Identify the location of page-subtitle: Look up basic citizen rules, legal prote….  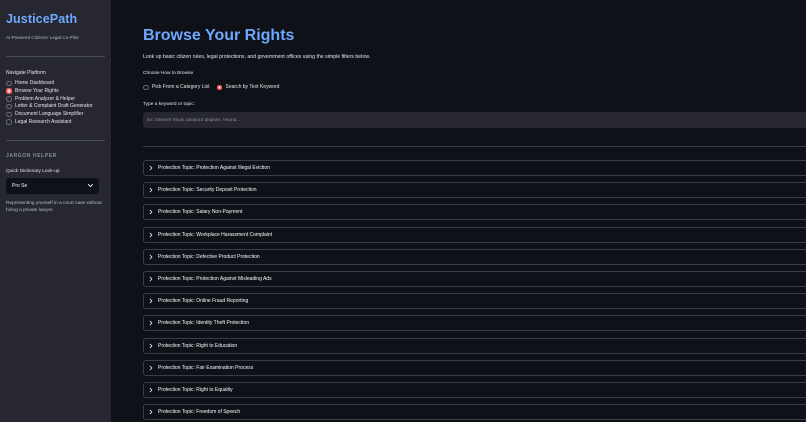
(257, 57).